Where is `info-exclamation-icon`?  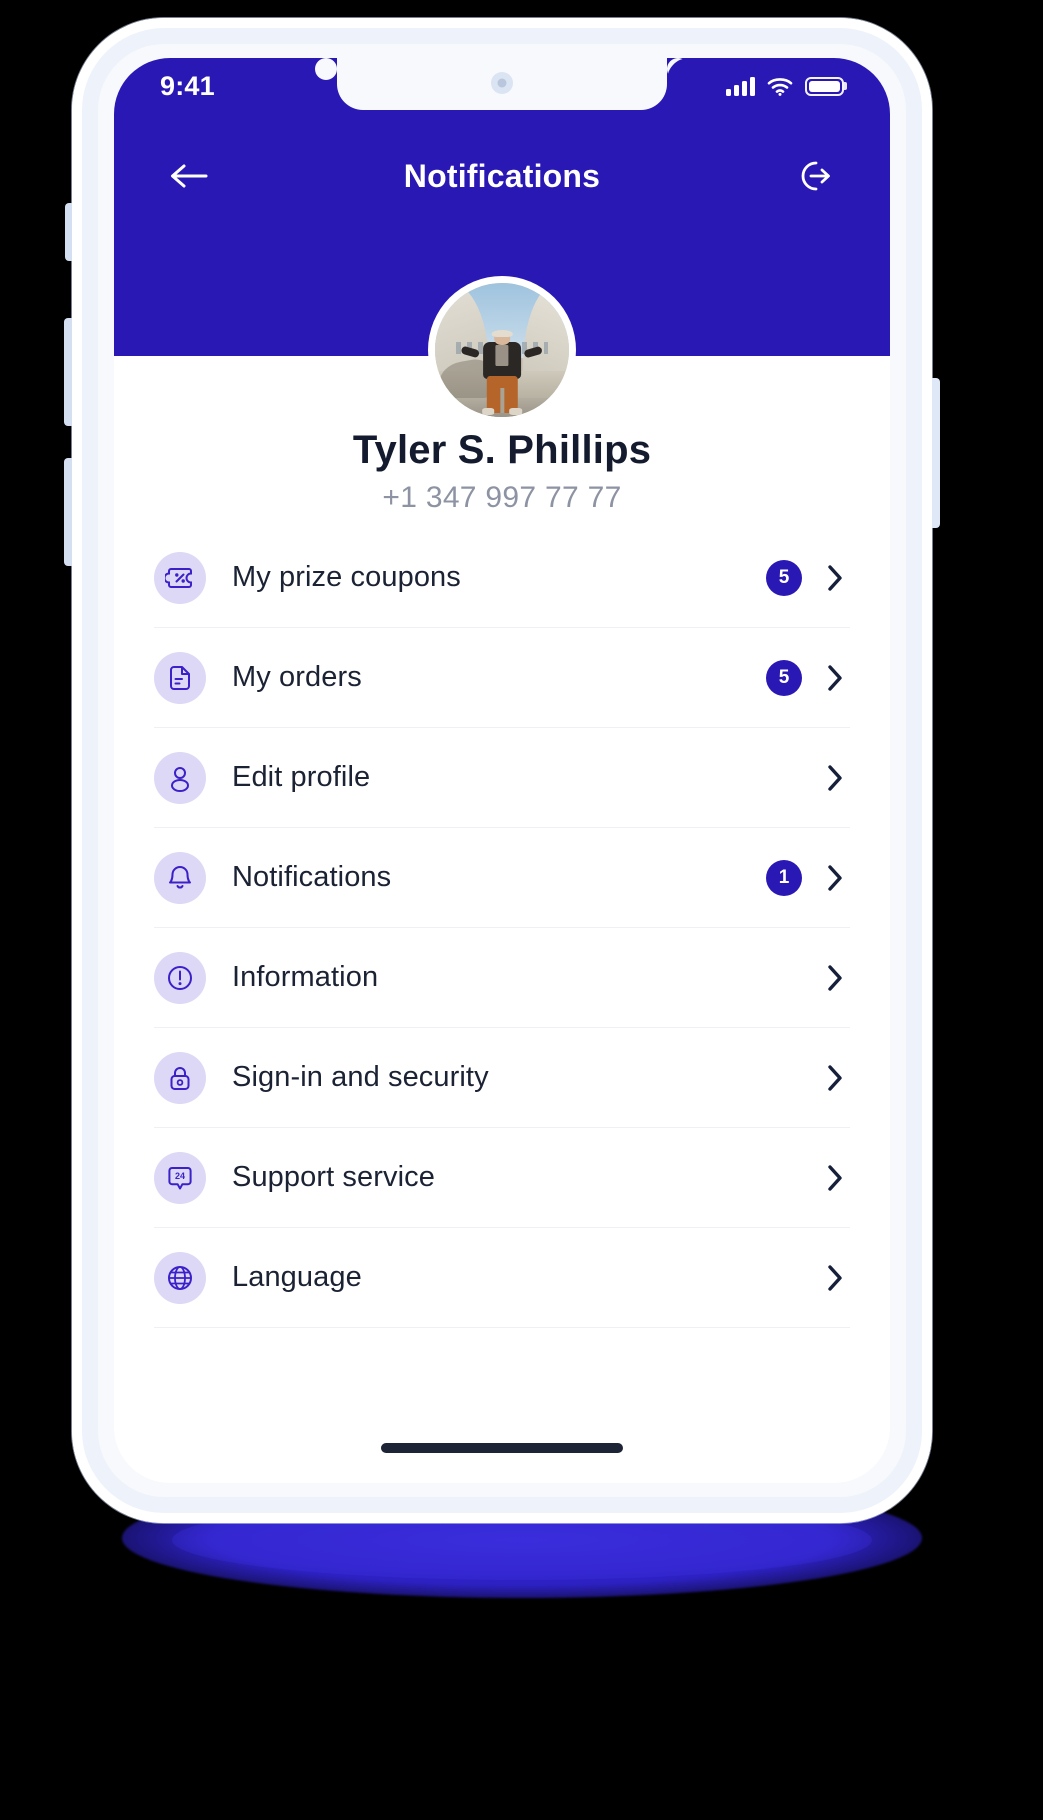 info-exclamation-icon is located at coordinates (180, 977).